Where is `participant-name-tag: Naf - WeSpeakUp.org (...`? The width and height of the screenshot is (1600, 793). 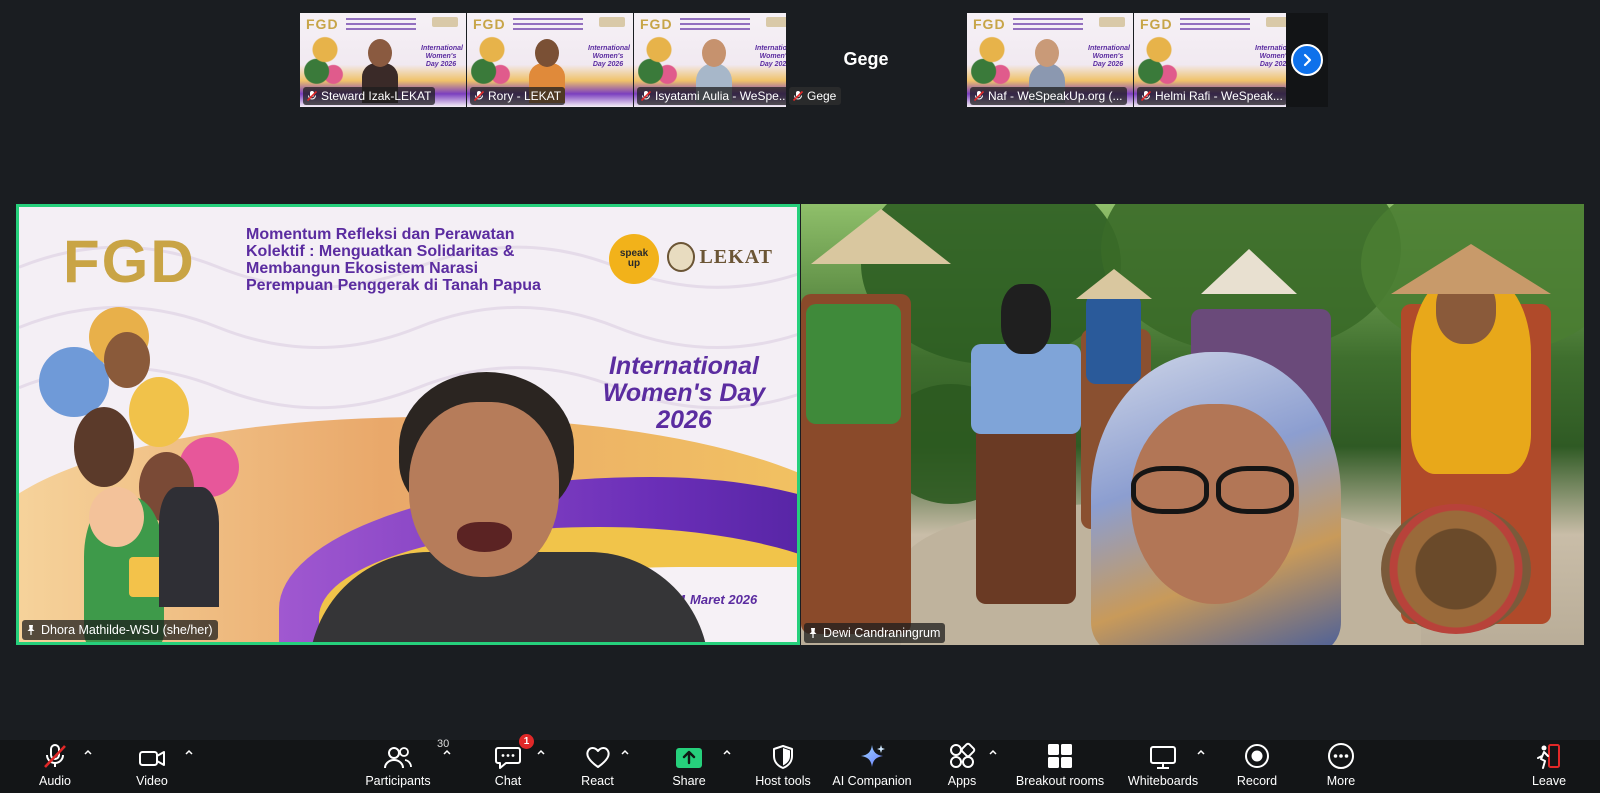 participant-name-tag: Naf - WeSpeakUp.org (... is located at coordinates (1048, 96).